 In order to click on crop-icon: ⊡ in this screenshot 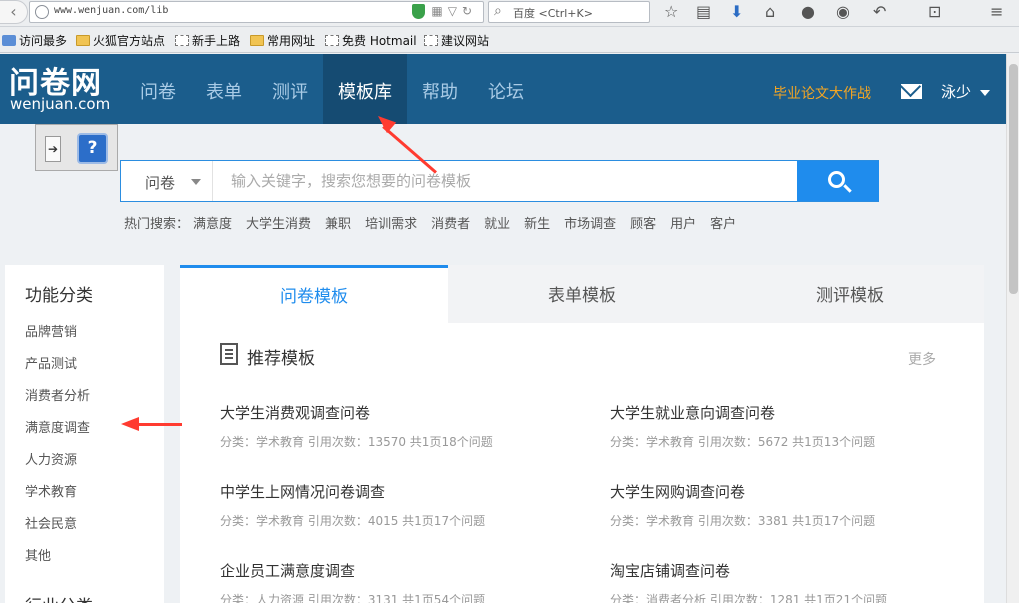, I will do `click(934, 11)`.